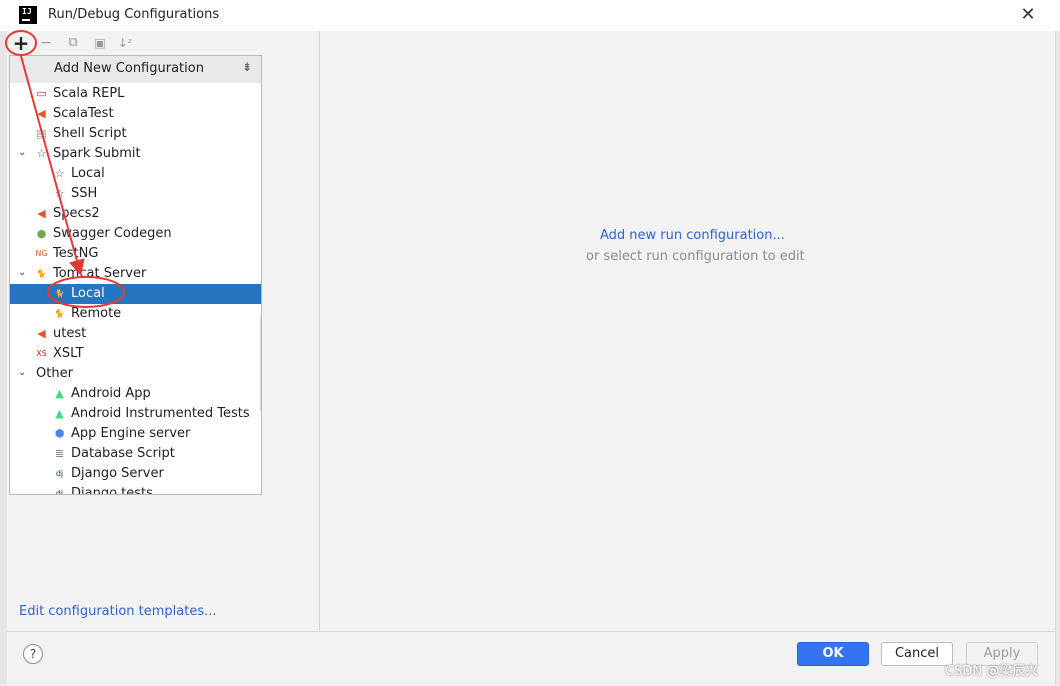 This screenshot has height=686, width=1060. I want to click on tree-item-label: ScalaTest, so click(83, 113).